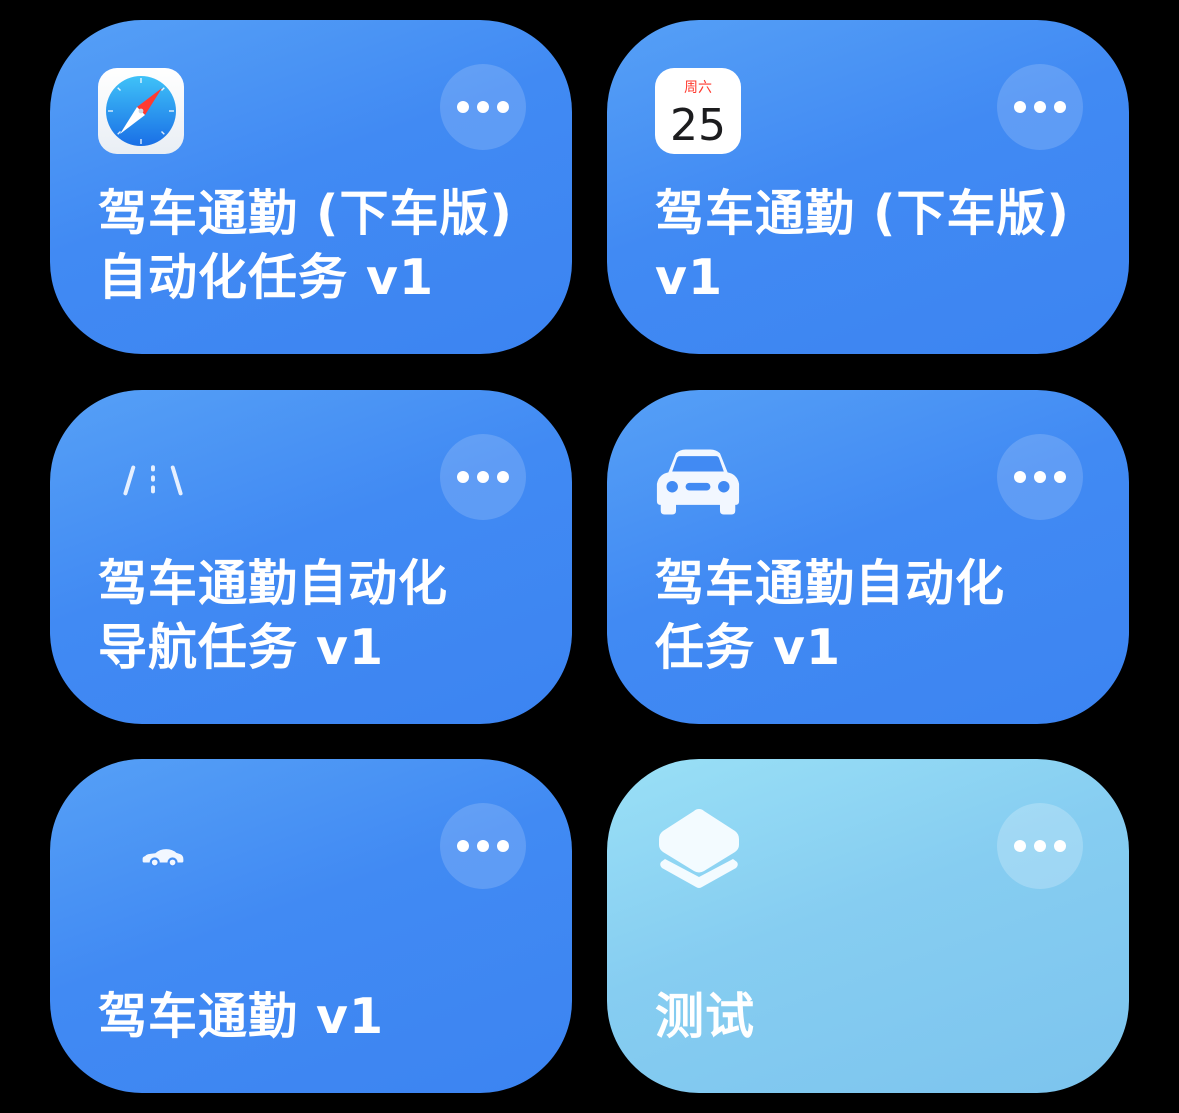  What do you see at coordinates (748, 647) in the screenshot?
I see `shortcut-title-line: 任务 v1` at bounding box center [748, 647].